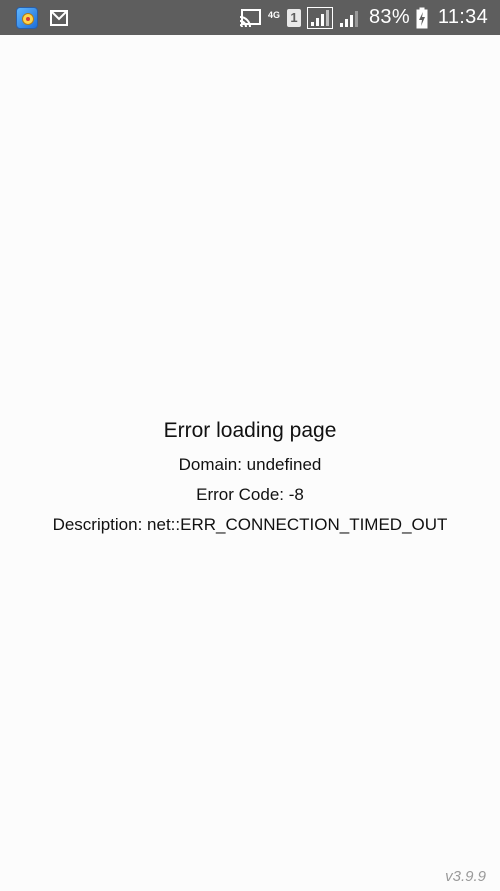  What do you see at coordinates (389, 17) in the screenshot?
I see `battery-percent: 83%` at bounding box center [389, 17].